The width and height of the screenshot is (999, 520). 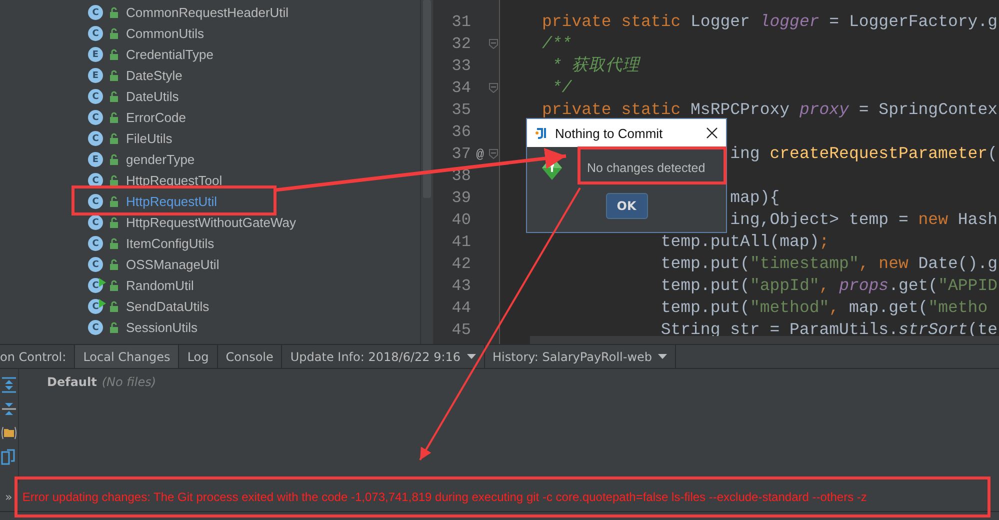 What do you see at coordinates (160, 159) in the screenshot?
I see `class-name: genderType` at bounding box center [160, 159].